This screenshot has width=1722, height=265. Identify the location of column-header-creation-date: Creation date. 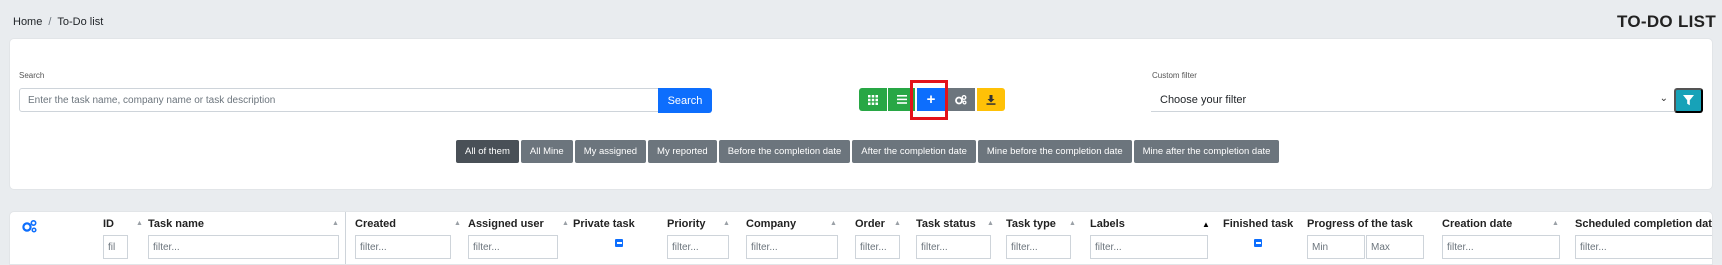
(1477, 224).